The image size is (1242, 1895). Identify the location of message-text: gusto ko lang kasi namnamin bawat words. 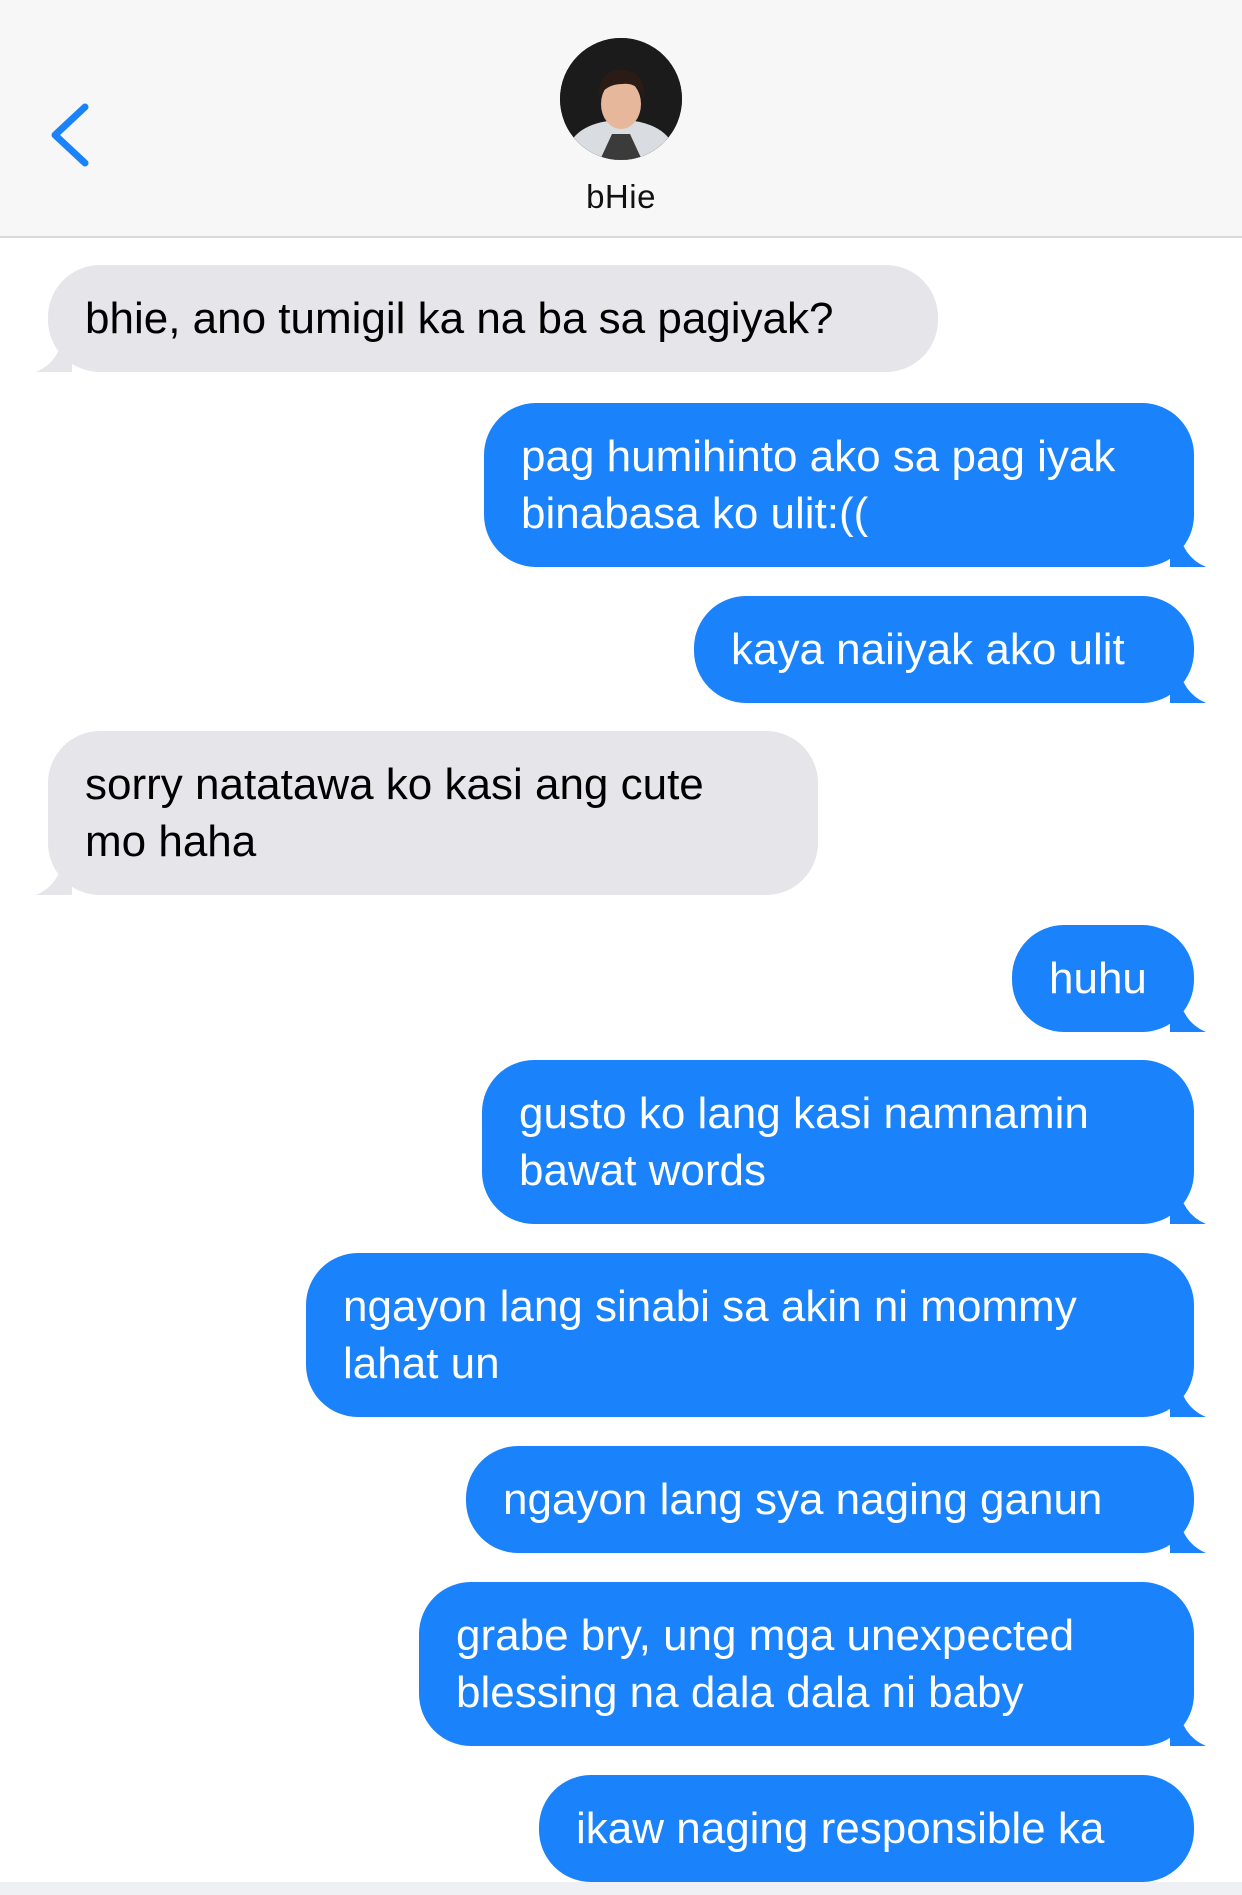
(804, 1142).